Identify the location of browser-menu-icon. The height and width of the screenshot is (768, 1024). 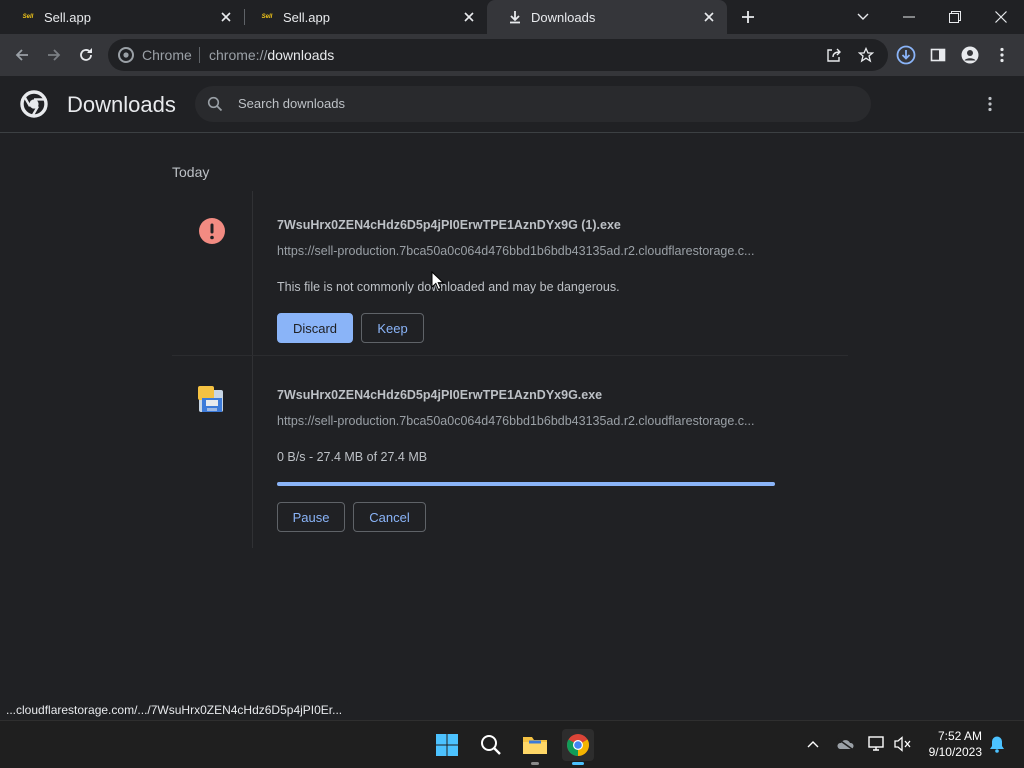
(1002, 55).